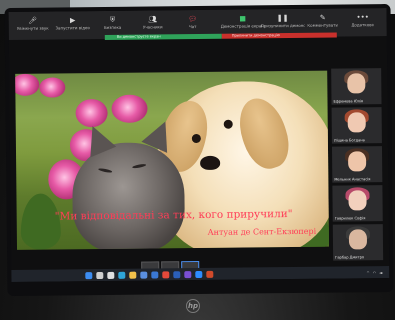 The width and height of the screenshot is (395, 320). Describe the element at coordinates (133, 275) in the screenshot. I see `file-explorer-icon` at that location.